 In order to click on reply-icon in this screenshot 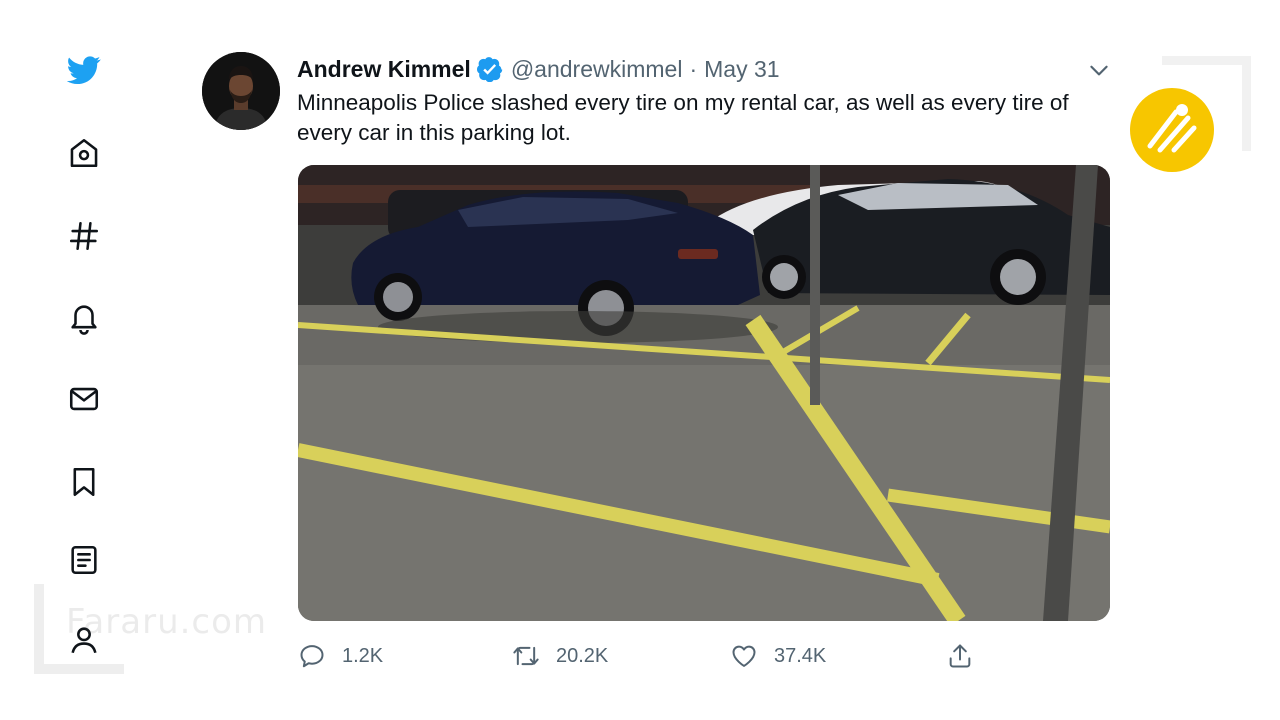, I will do `click(312, 656)`.